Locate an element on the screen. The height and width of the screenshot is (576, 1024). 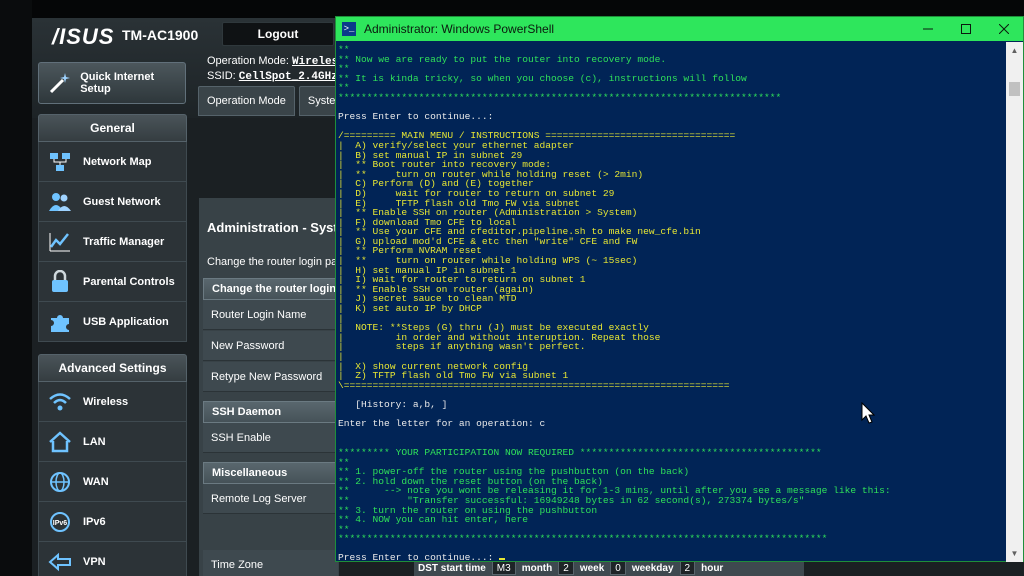
scrollbar-thumb is located at coordinates (1014, 89).